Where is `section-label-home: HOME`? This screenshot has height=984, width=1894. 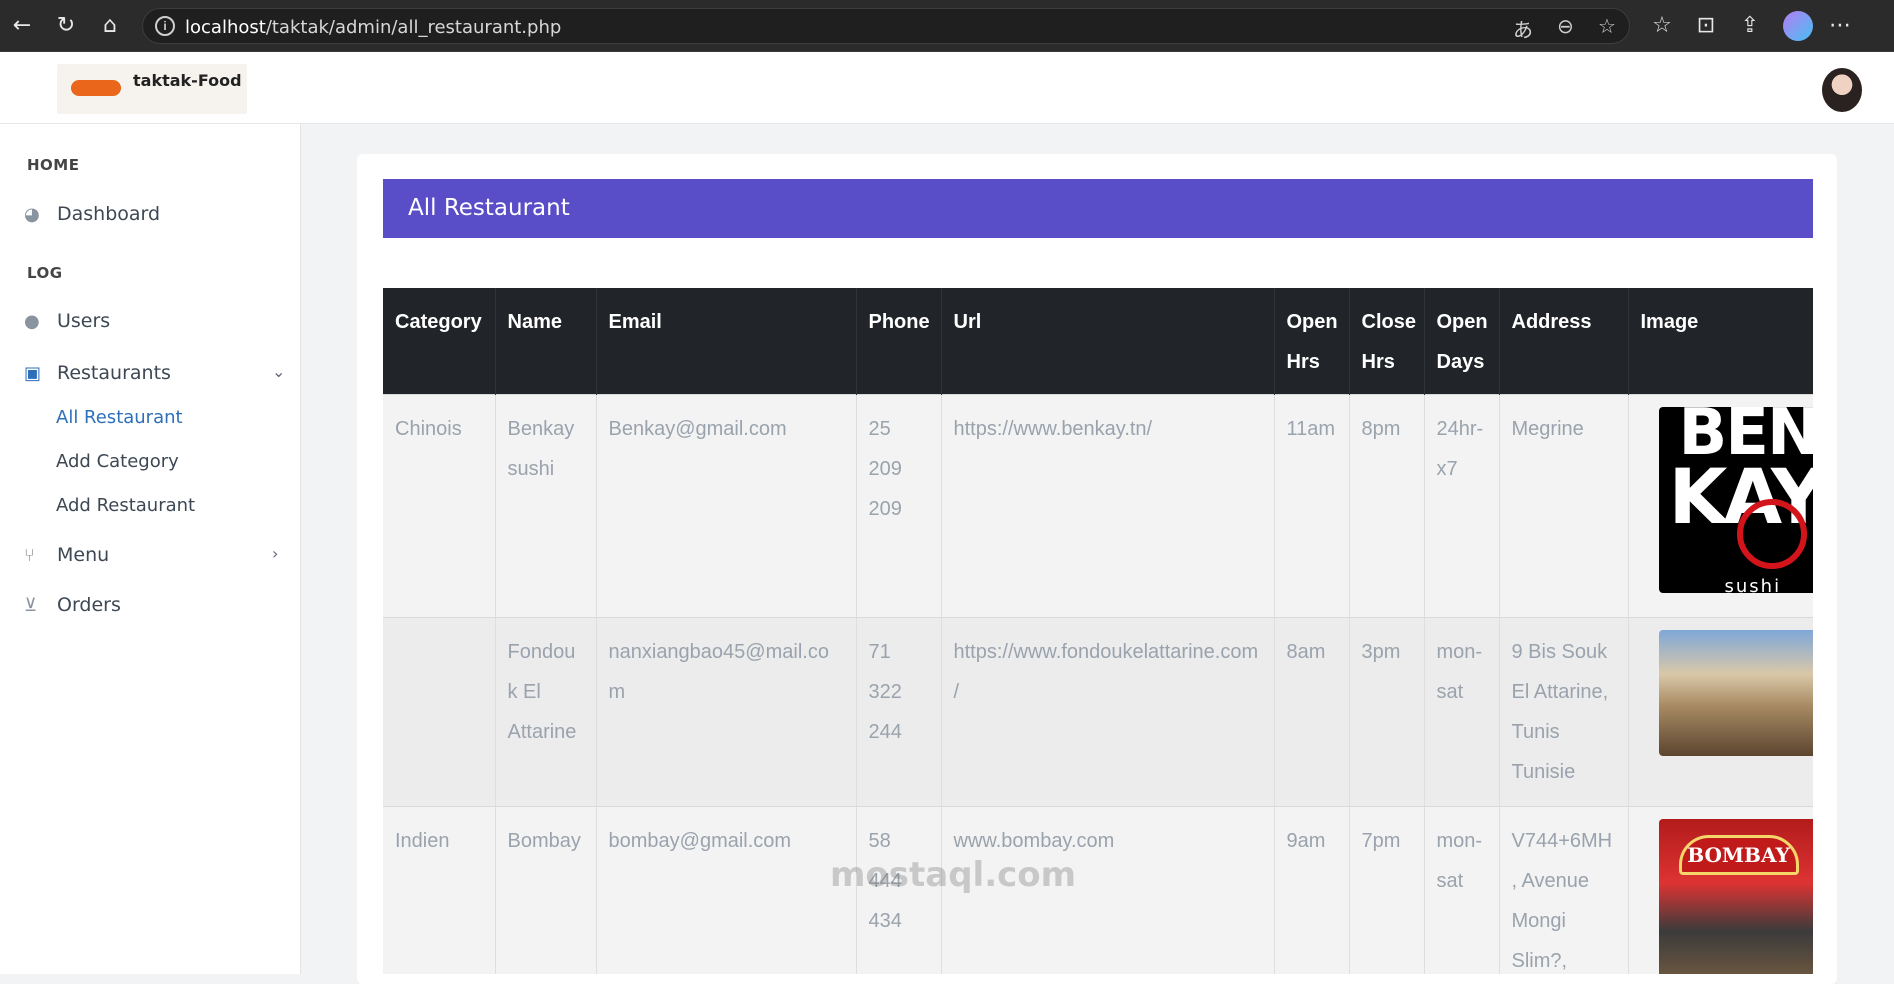 section-label-home: HOME is located at coordinates (53, 165).